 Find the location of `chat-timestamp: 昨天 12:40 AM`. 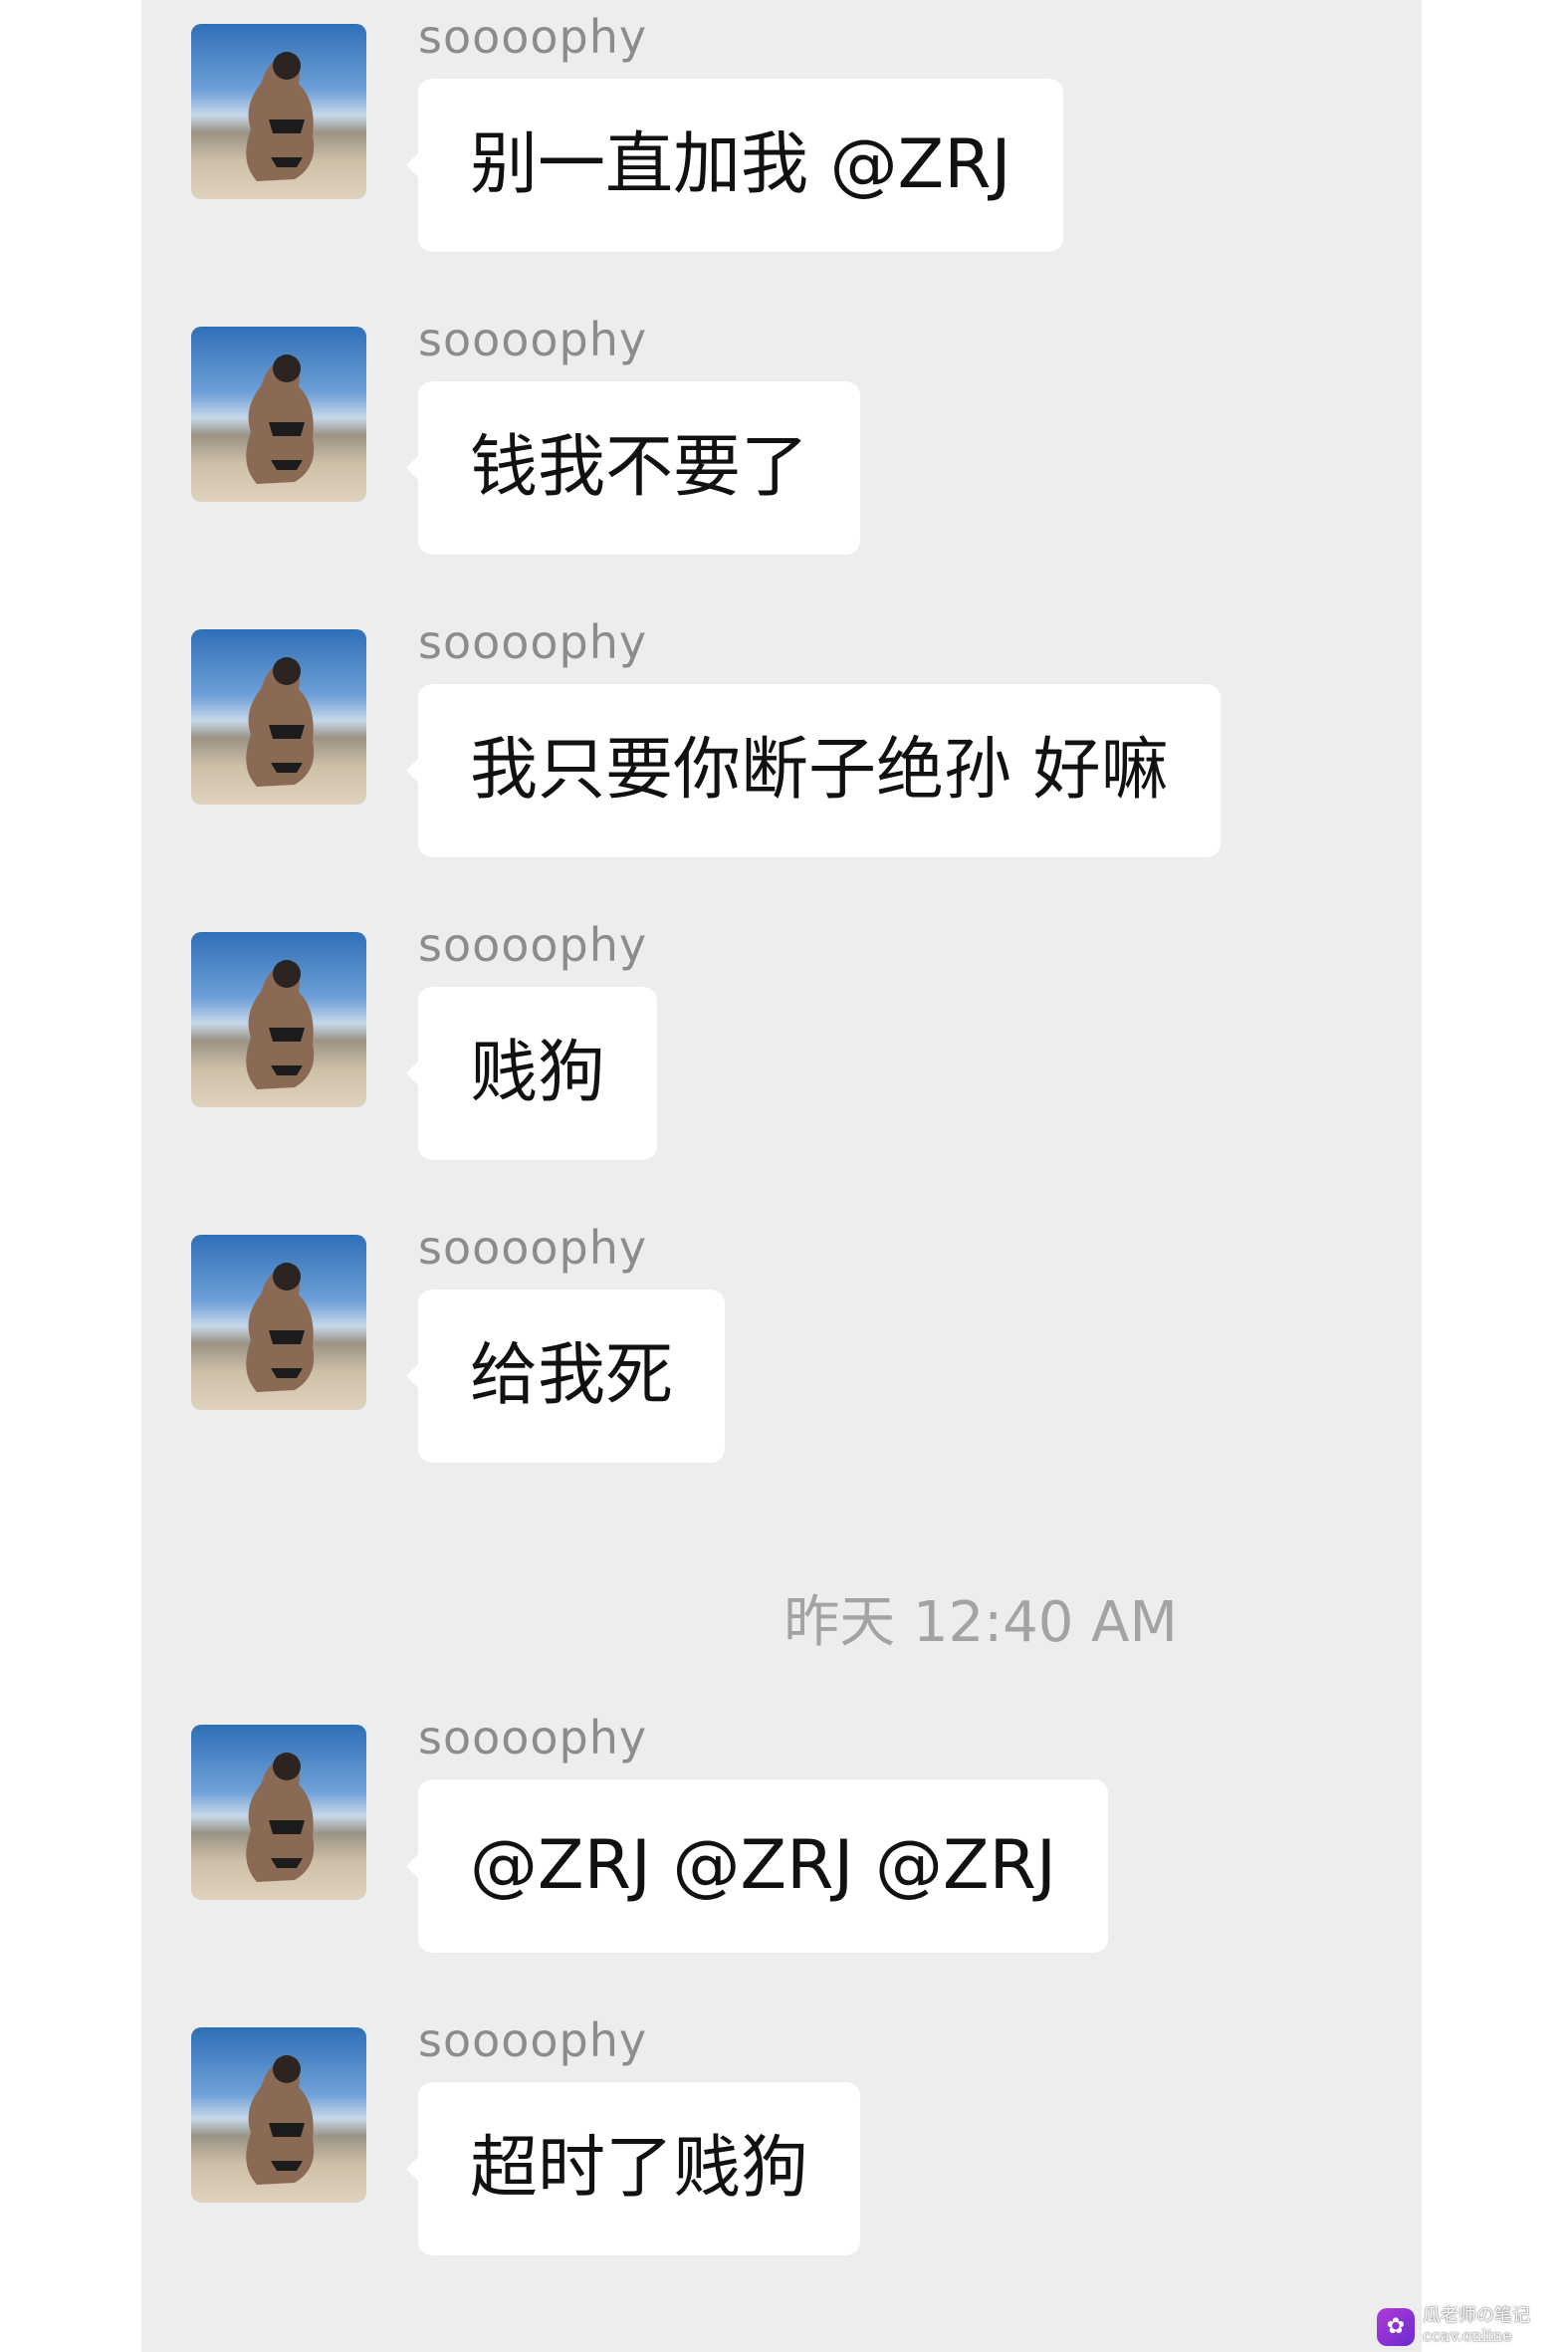

chat-timestamp: 昨天 12:40 AM is located at coordinates (981, 1622).